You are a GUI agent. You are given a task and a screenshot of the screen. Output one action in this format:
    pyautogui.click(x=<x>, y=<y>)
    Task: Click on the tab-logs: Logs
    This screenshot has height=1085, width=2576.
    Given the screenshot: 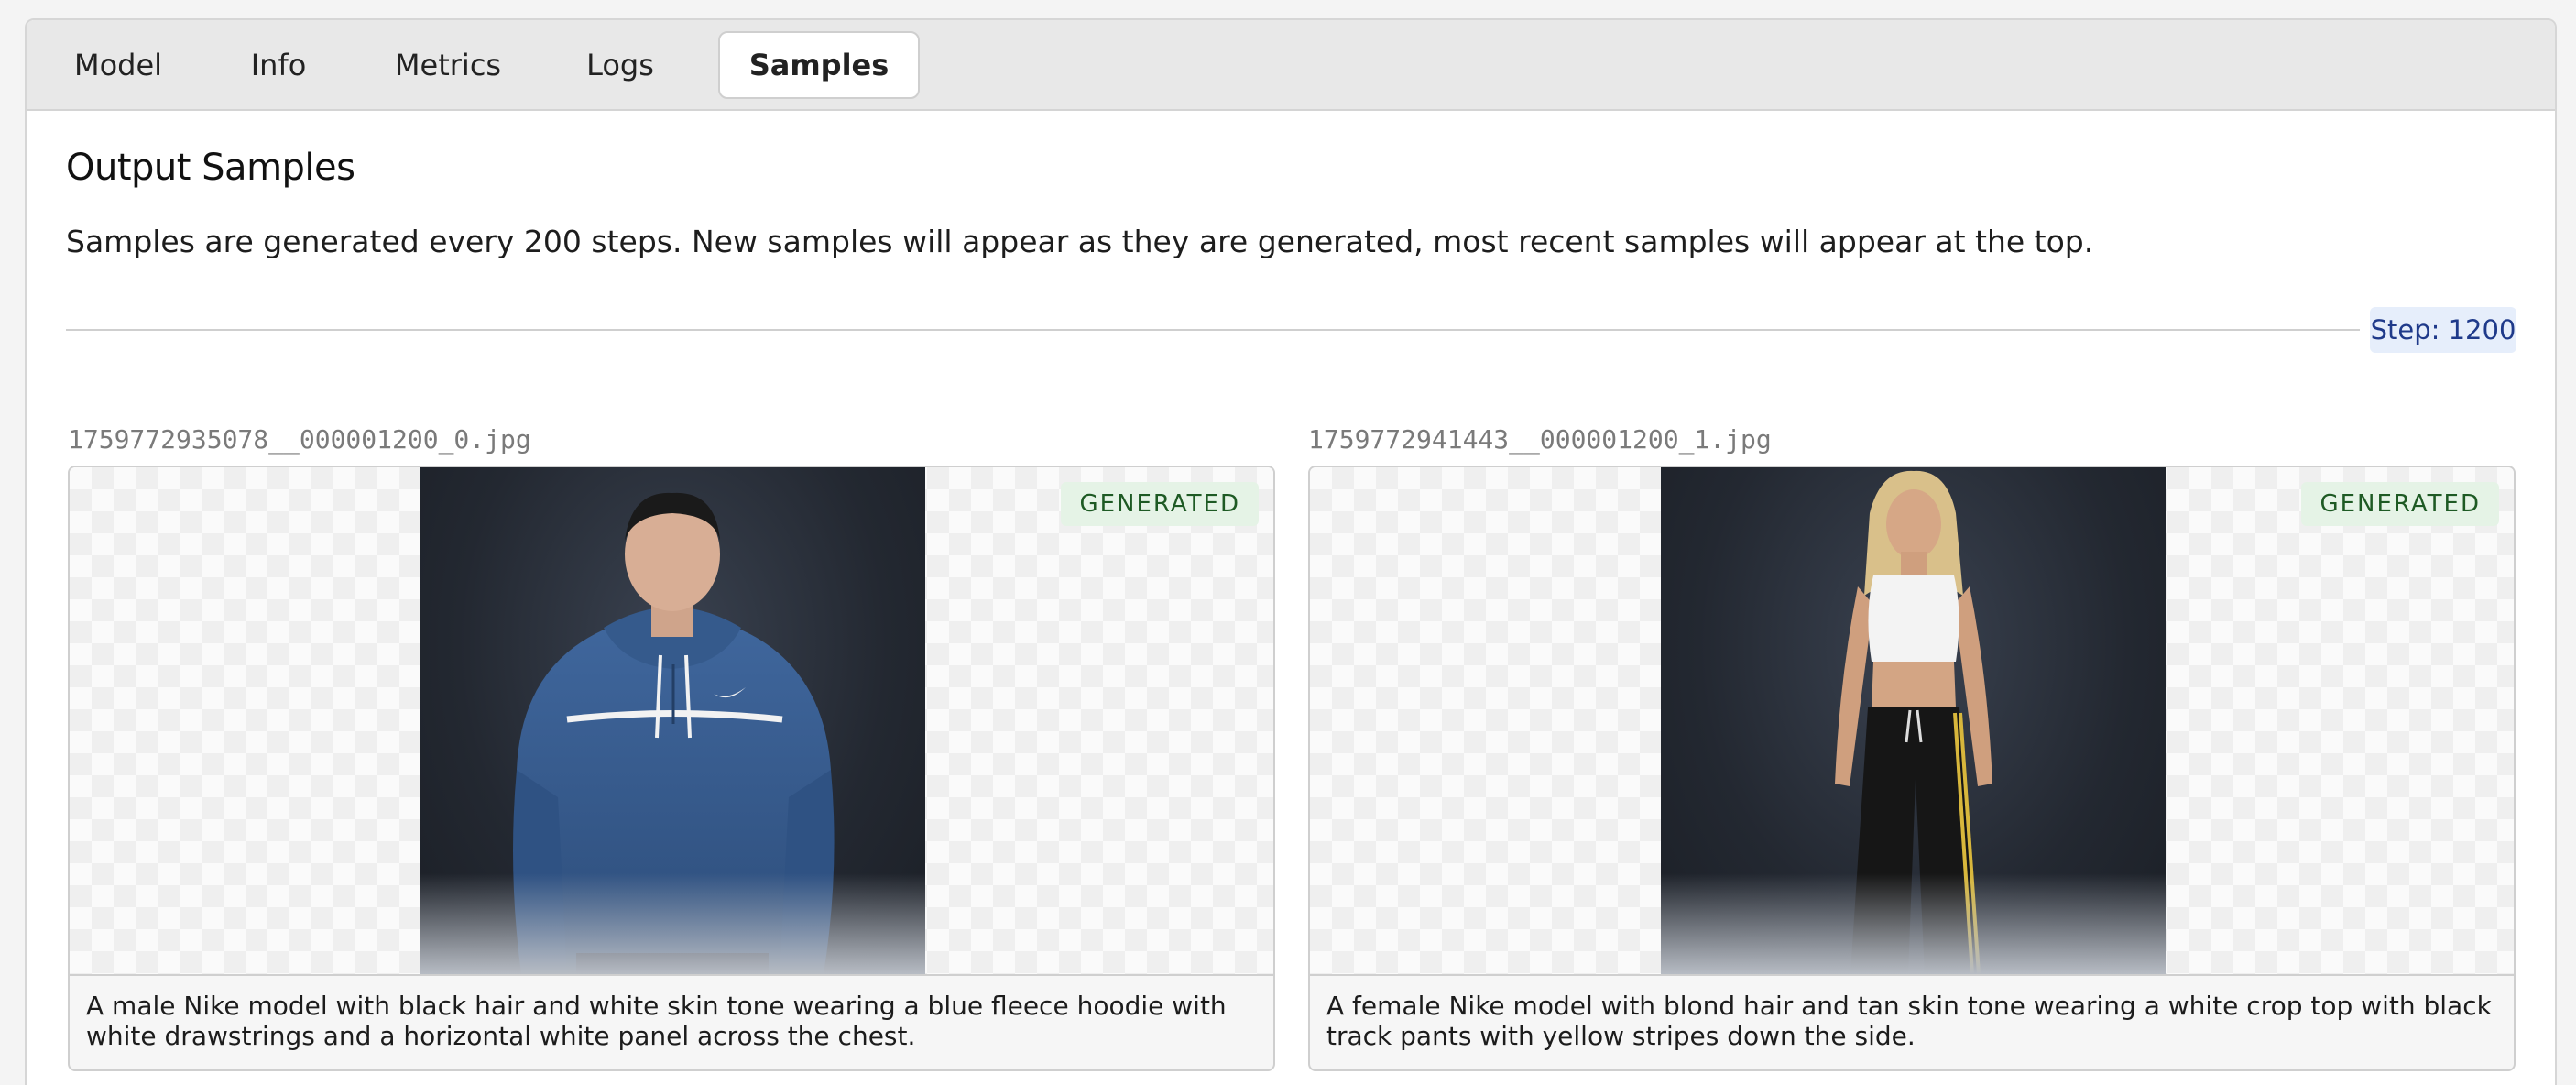 What is the action you would take?
    pyautogui.click(x=620, y=65)
    